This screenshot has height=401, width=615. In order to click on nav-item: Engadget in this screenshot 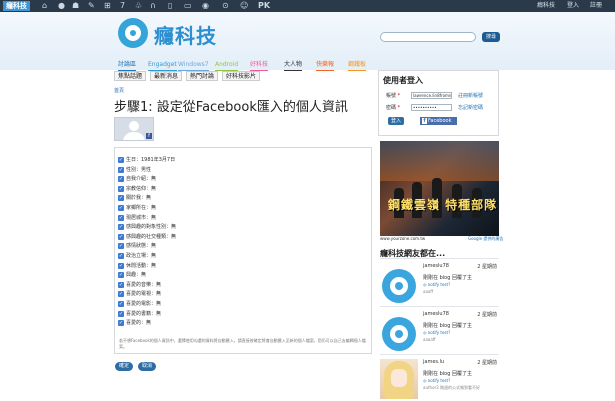, I will do `click(162, 65)`.